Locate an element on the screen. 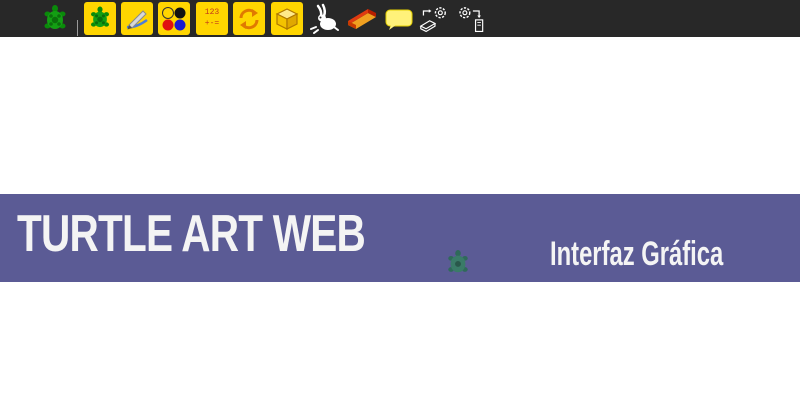 The width and height of the screenshot is (800, 400). toolbar-separator is located at coordinates (77, 28).